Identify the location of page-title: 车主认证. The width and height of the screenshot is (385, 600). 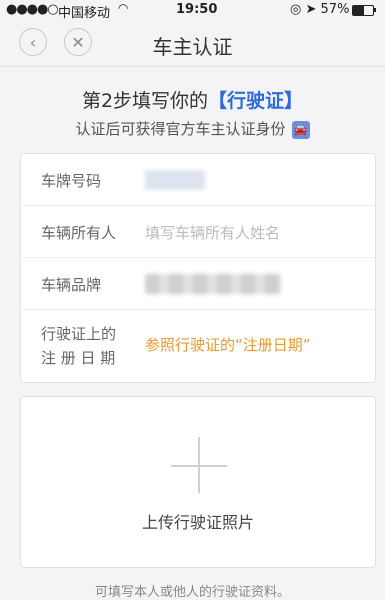
(192, 47).